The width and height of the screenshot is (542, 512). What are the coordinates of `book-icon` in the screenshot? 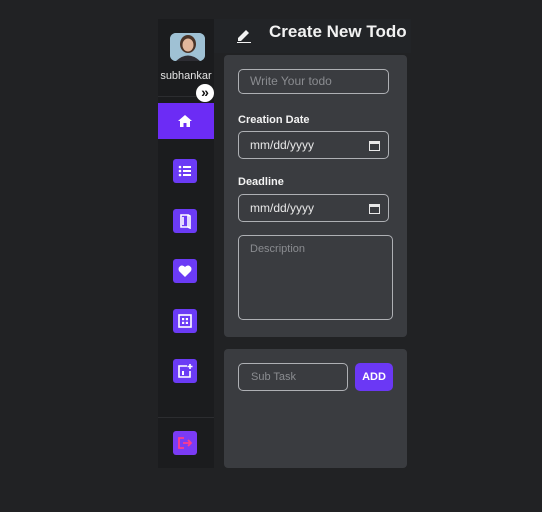 It's located at (185, 221).